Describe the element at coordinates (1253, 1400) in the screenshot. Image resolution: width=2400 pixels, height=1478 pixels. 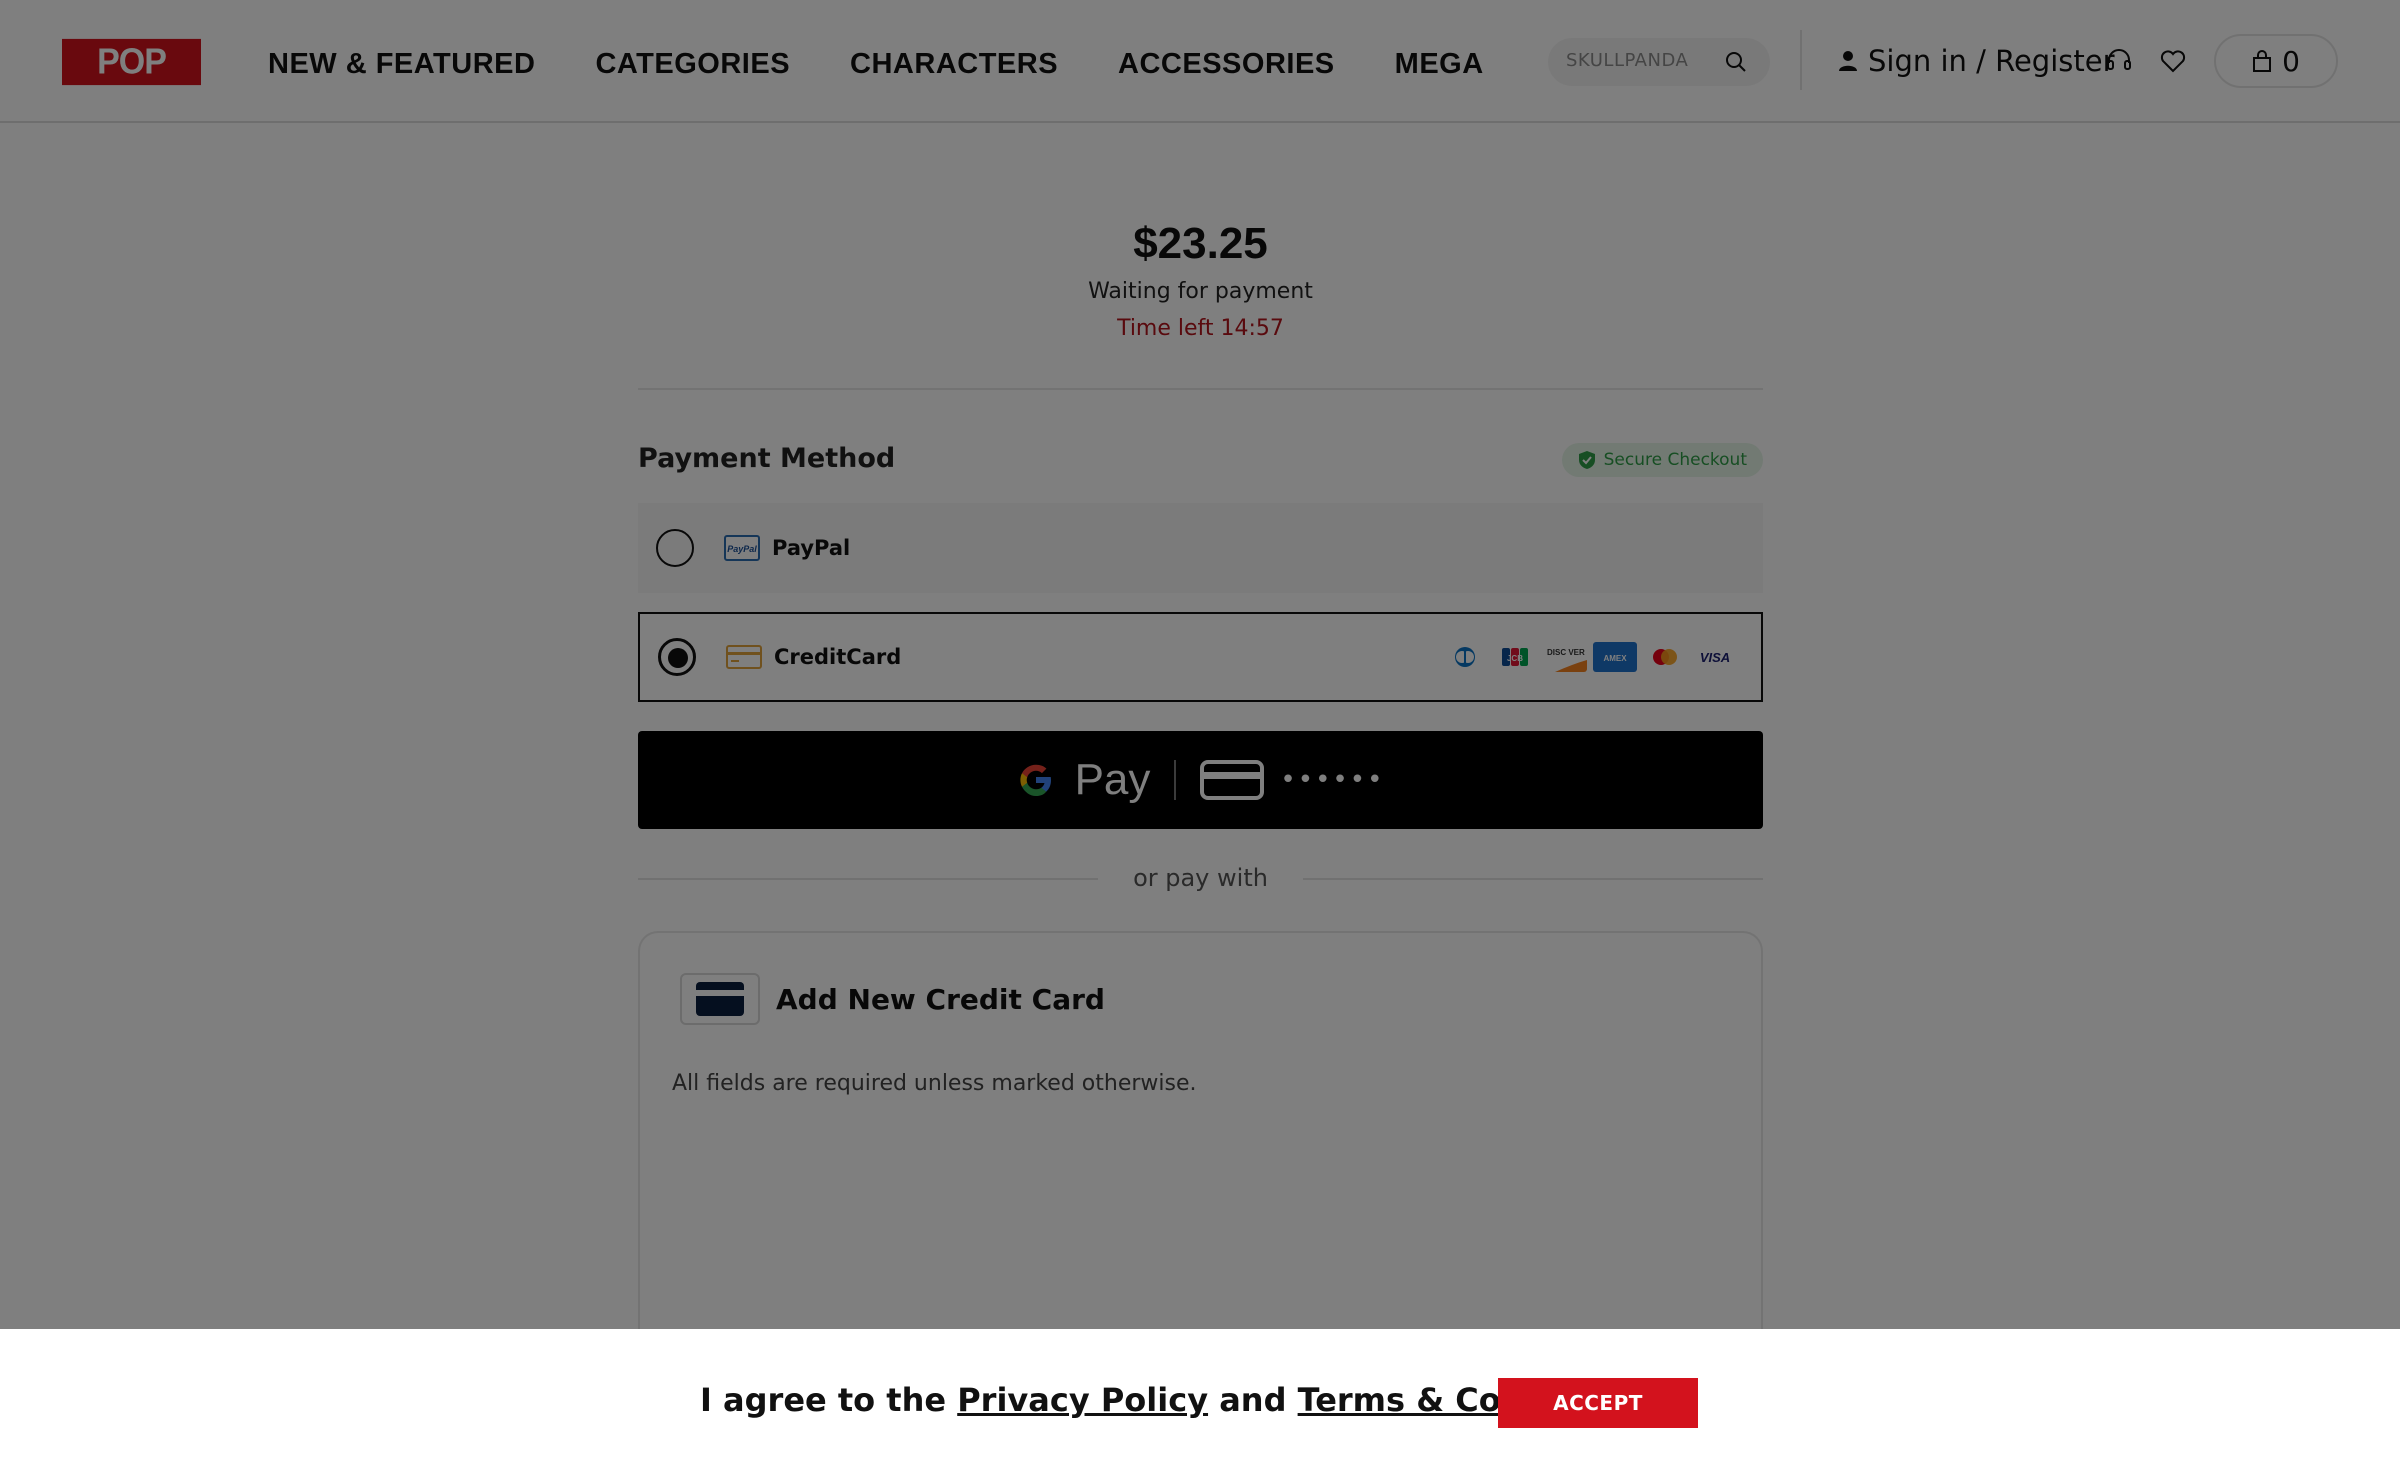
I see `consent-and: and` at that location.